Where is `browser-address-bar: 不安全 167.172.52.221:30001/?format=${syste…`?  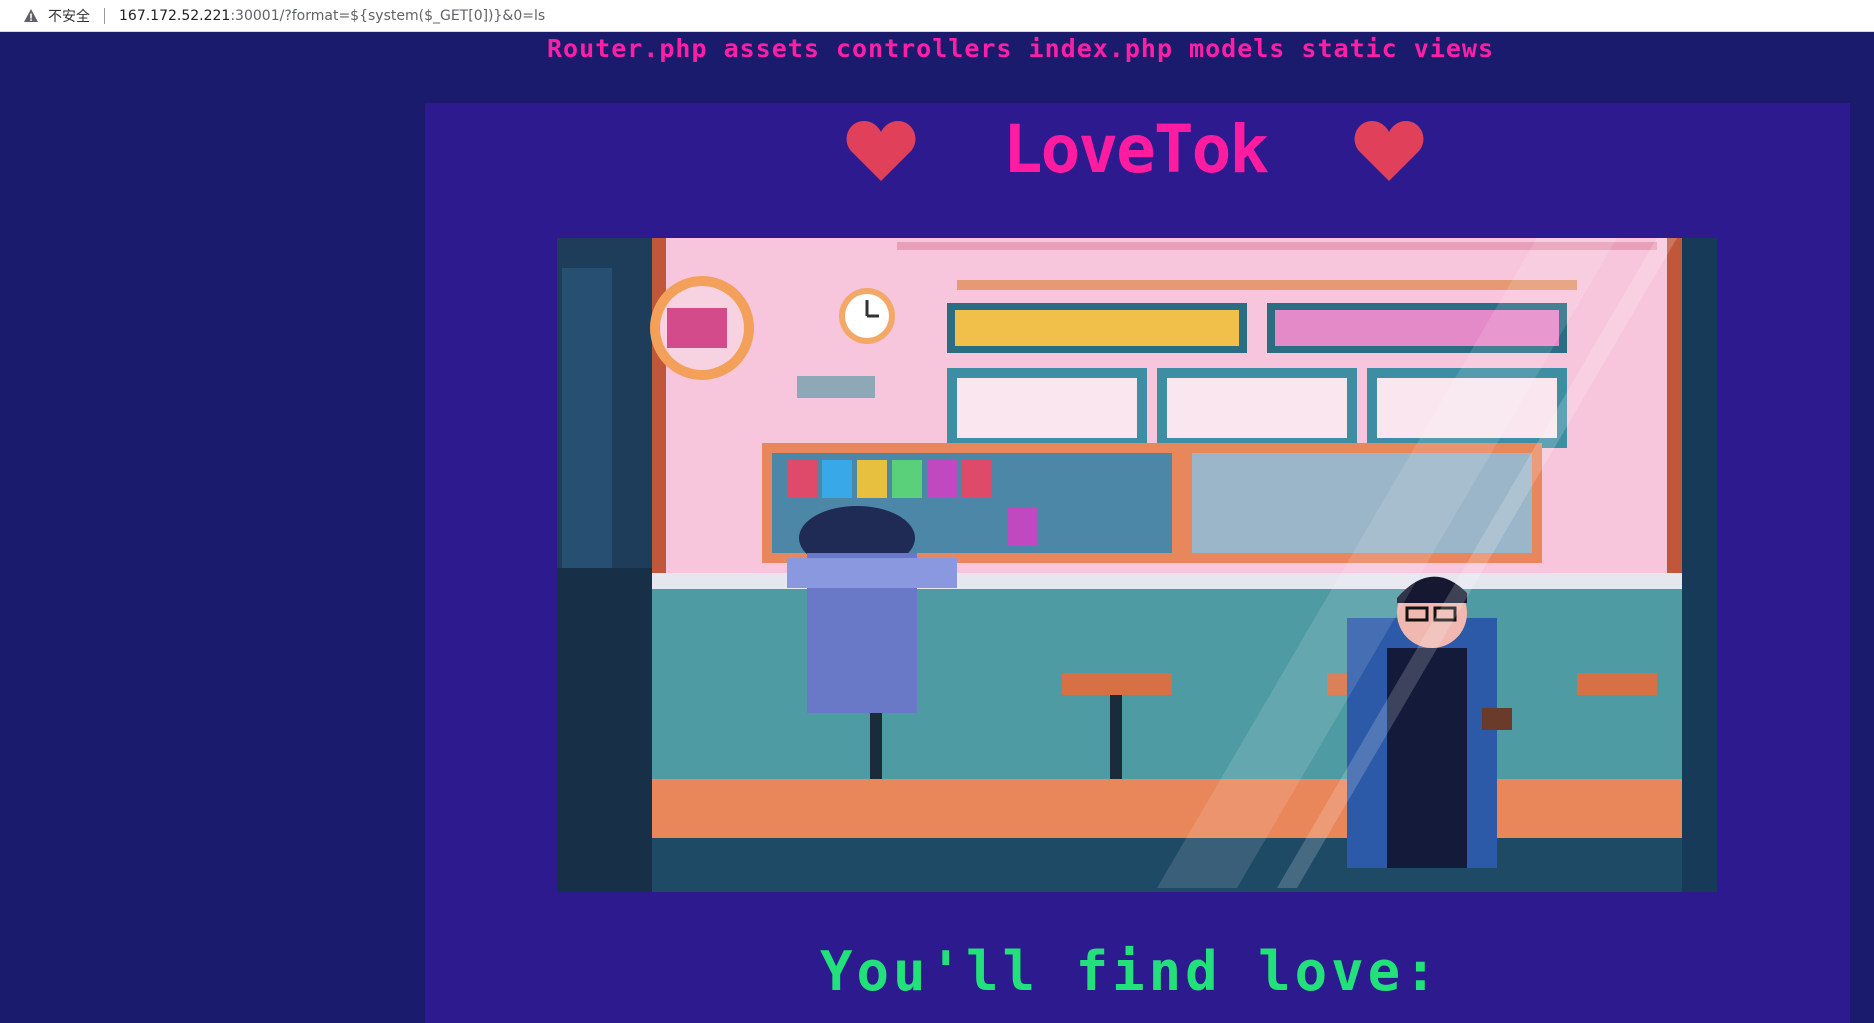 browser-address-bar: 不安全 167.172.52.221:30001/?format=${syste… is located at coordinates (937, 16).